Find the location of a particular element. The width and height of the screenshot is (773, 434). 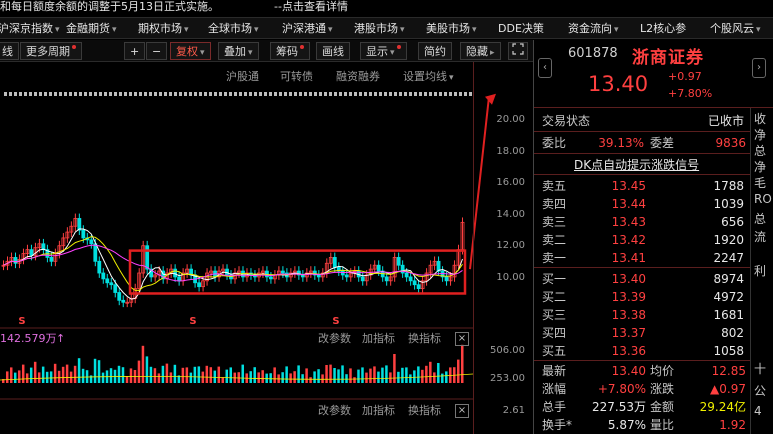

menu-item: DDE决策 is located at coordinates (521, 29).